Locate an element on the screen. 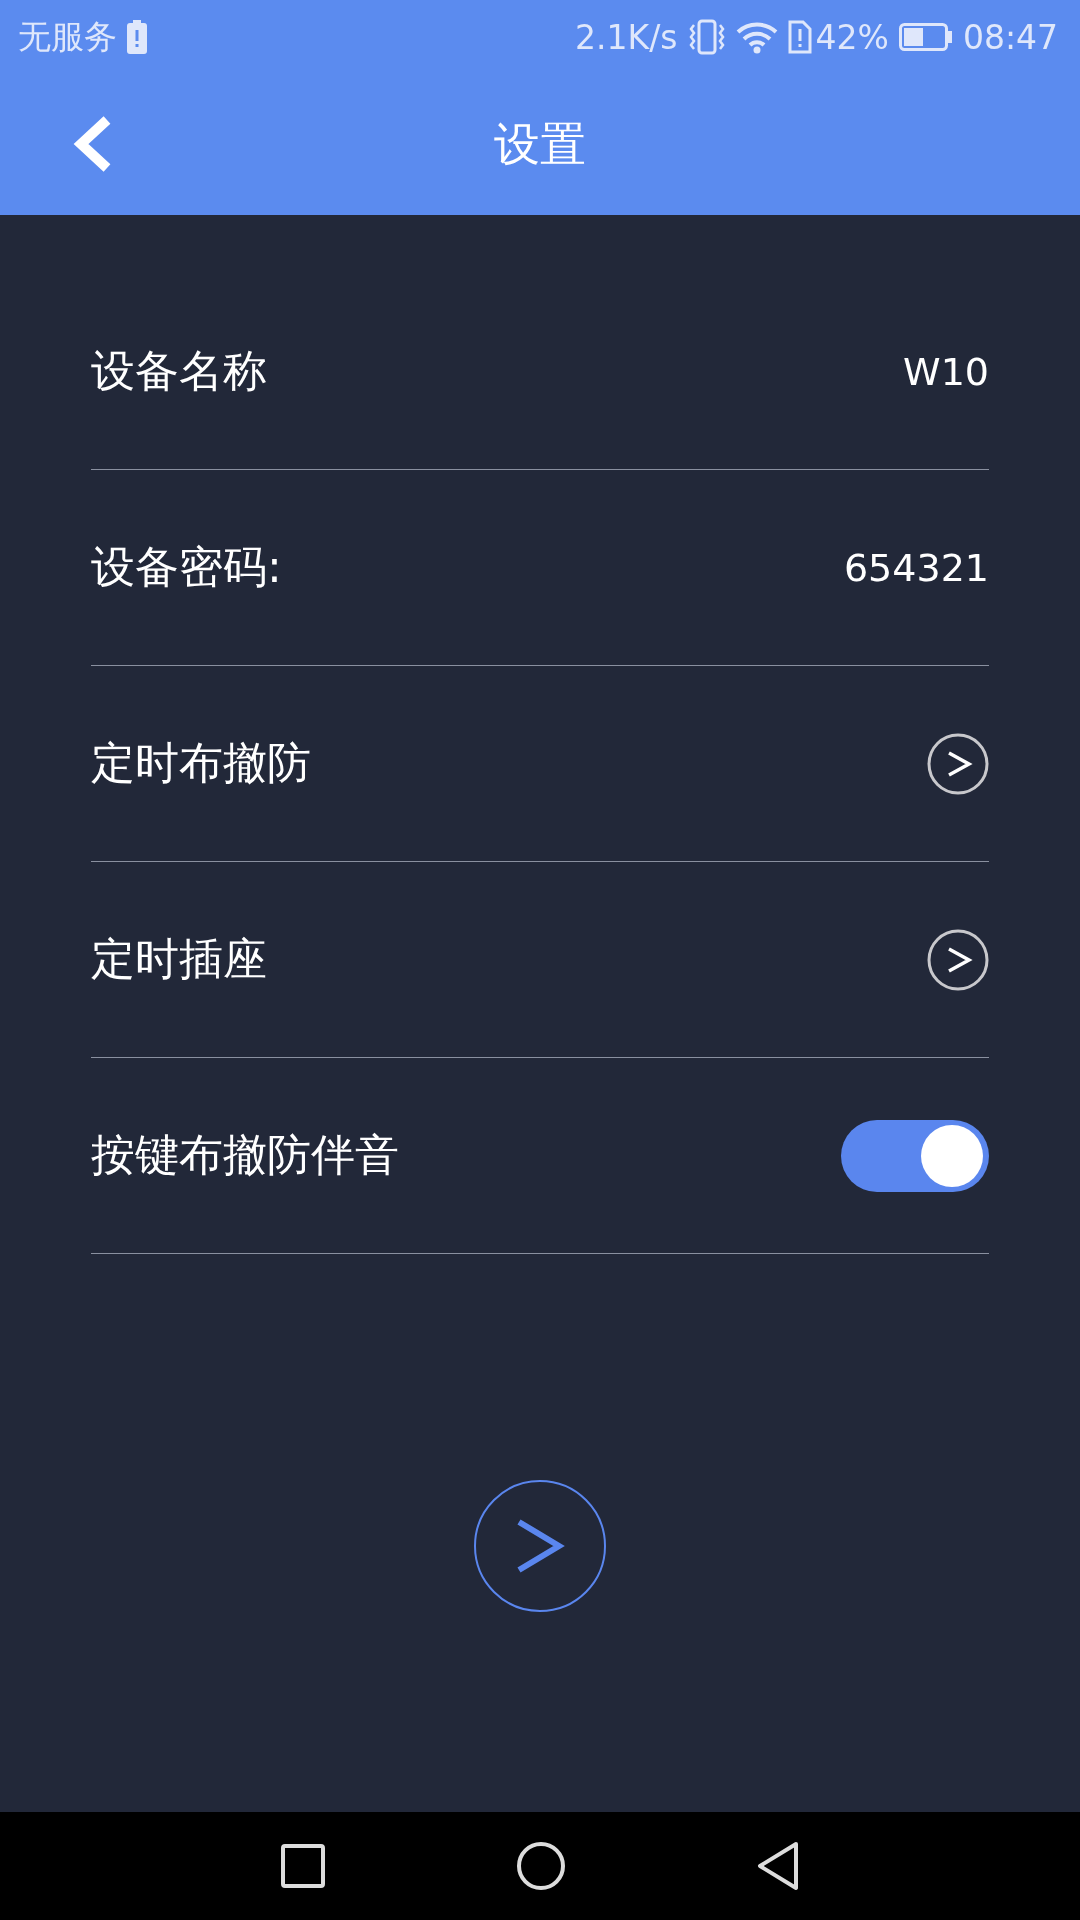 This screenshot has height=1920, width=1080. clock-text: 08:47 is located at coordinates (1010, 37).